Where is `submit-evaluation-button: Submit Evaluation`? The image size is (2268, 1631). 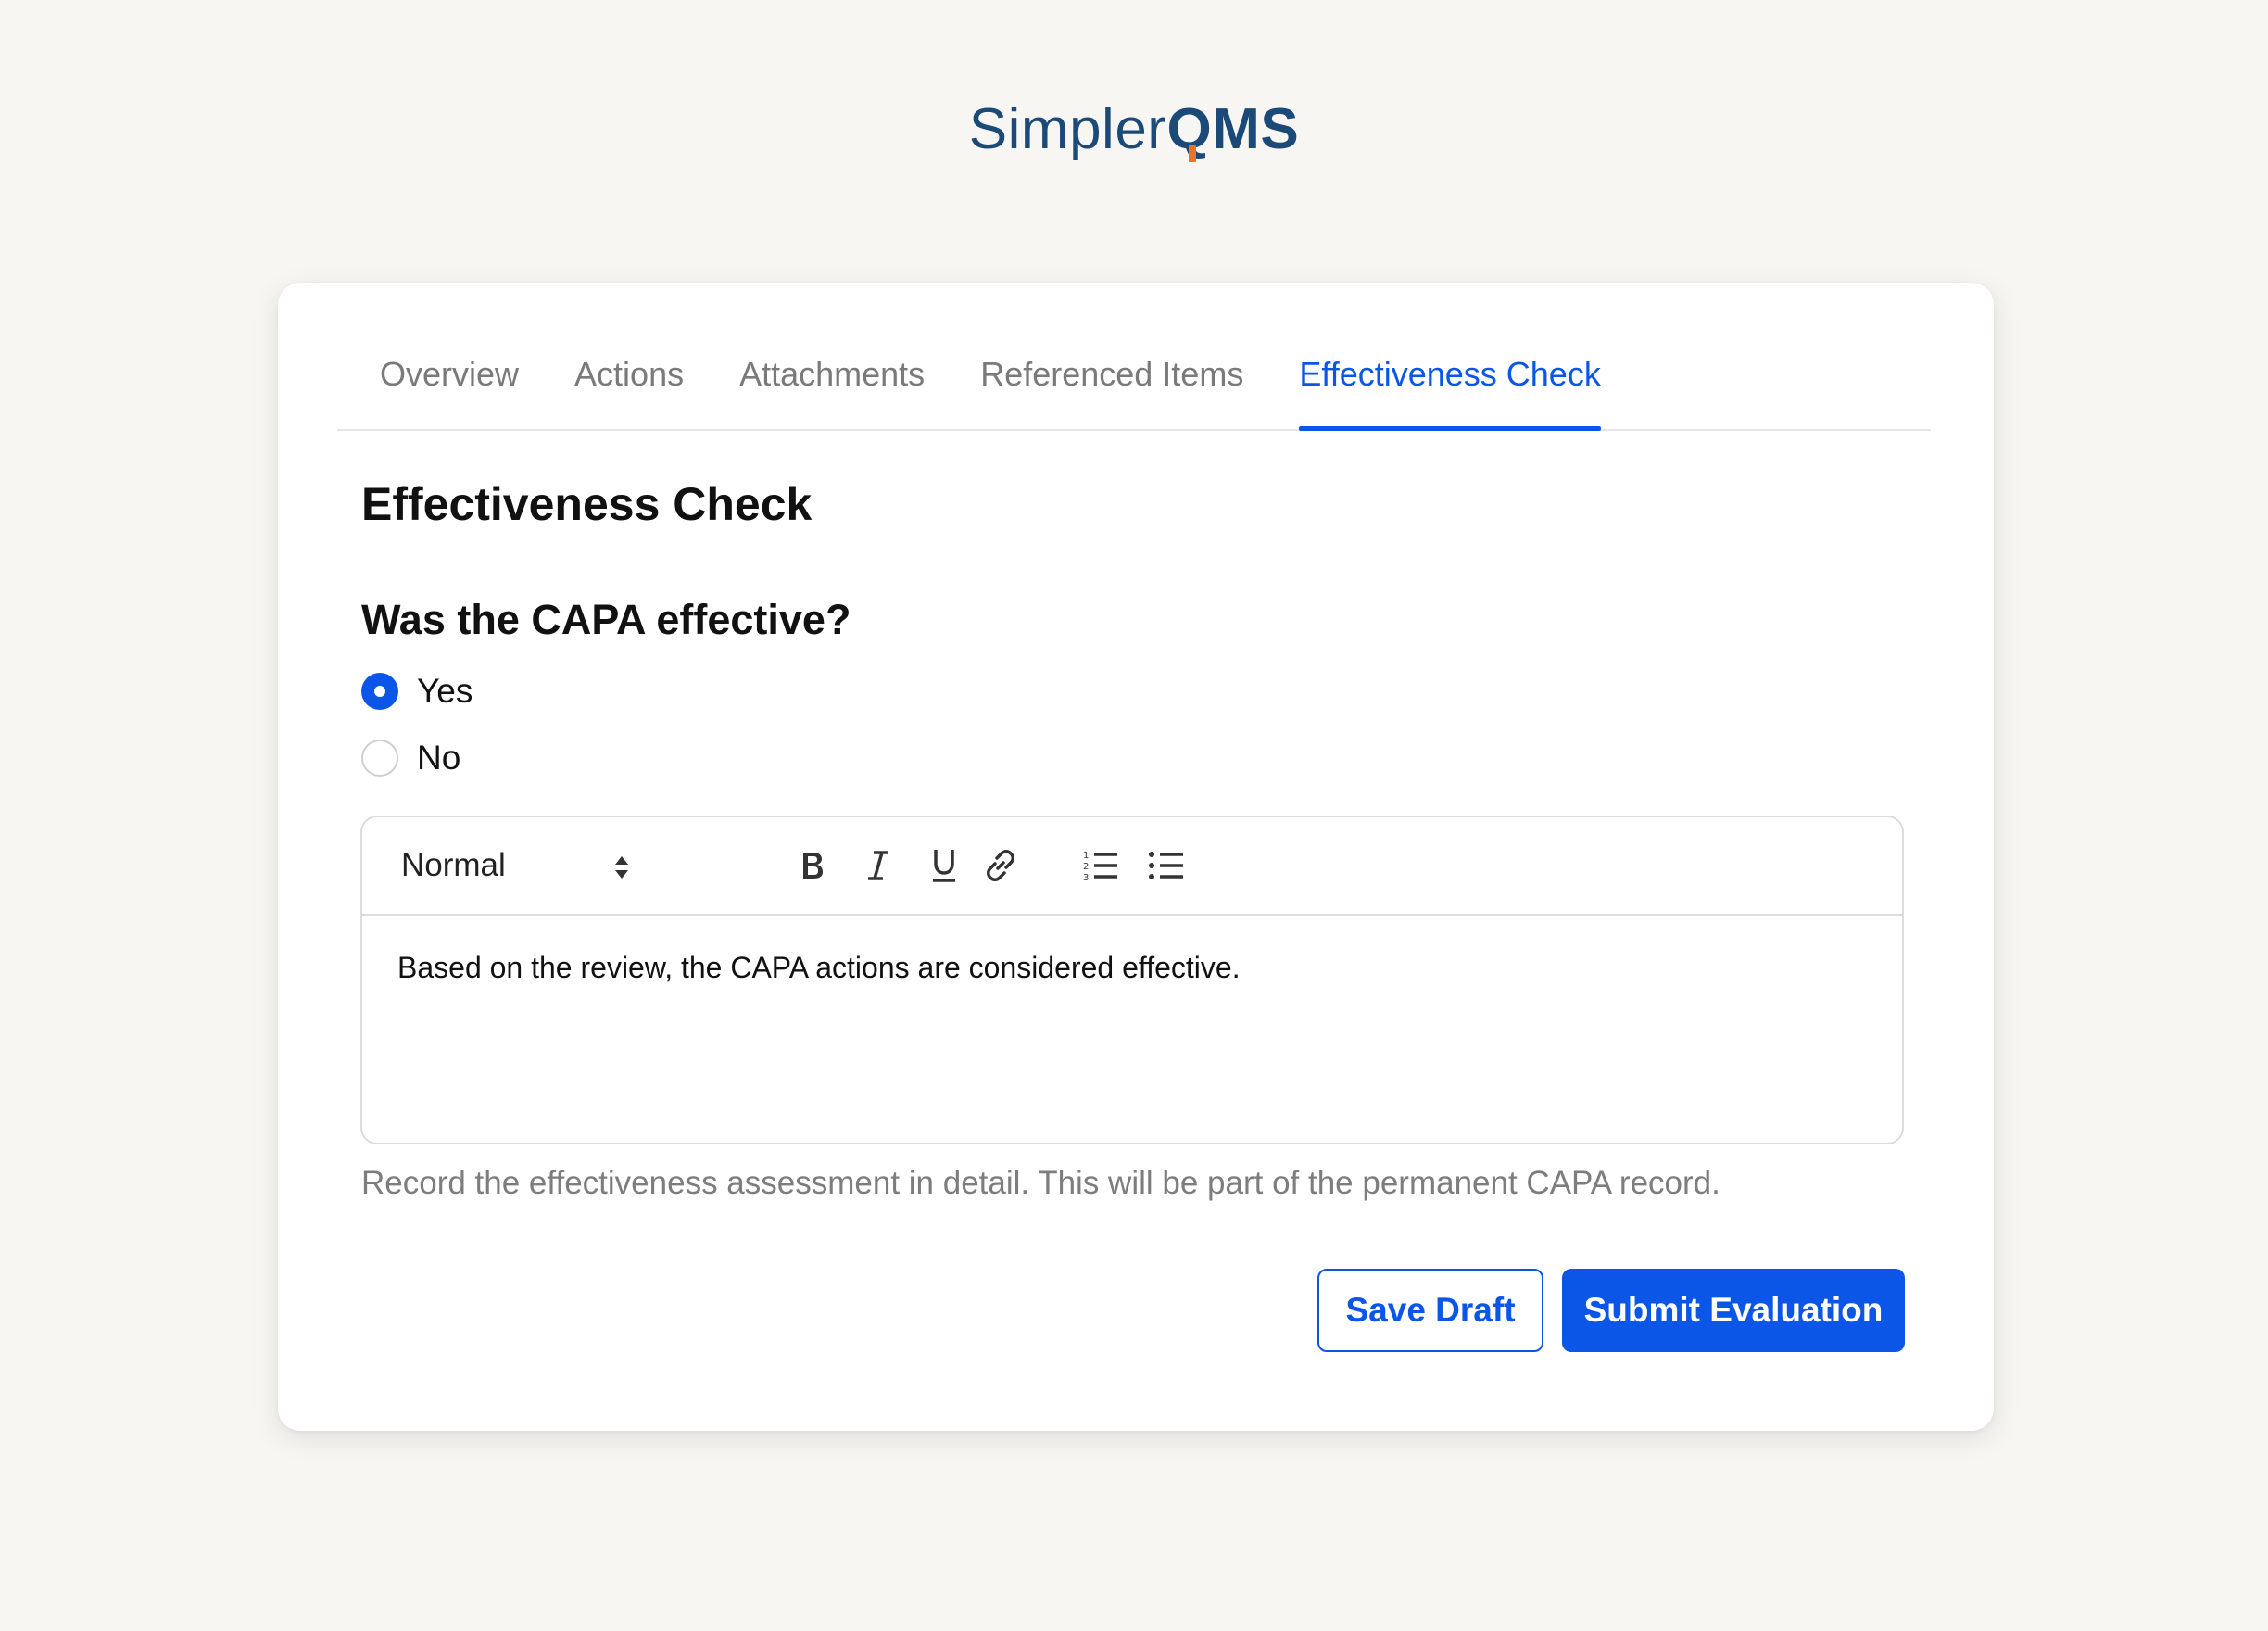 submit-evaluation-button: Submit Evaluation is located at coordinates (1733, 1310).